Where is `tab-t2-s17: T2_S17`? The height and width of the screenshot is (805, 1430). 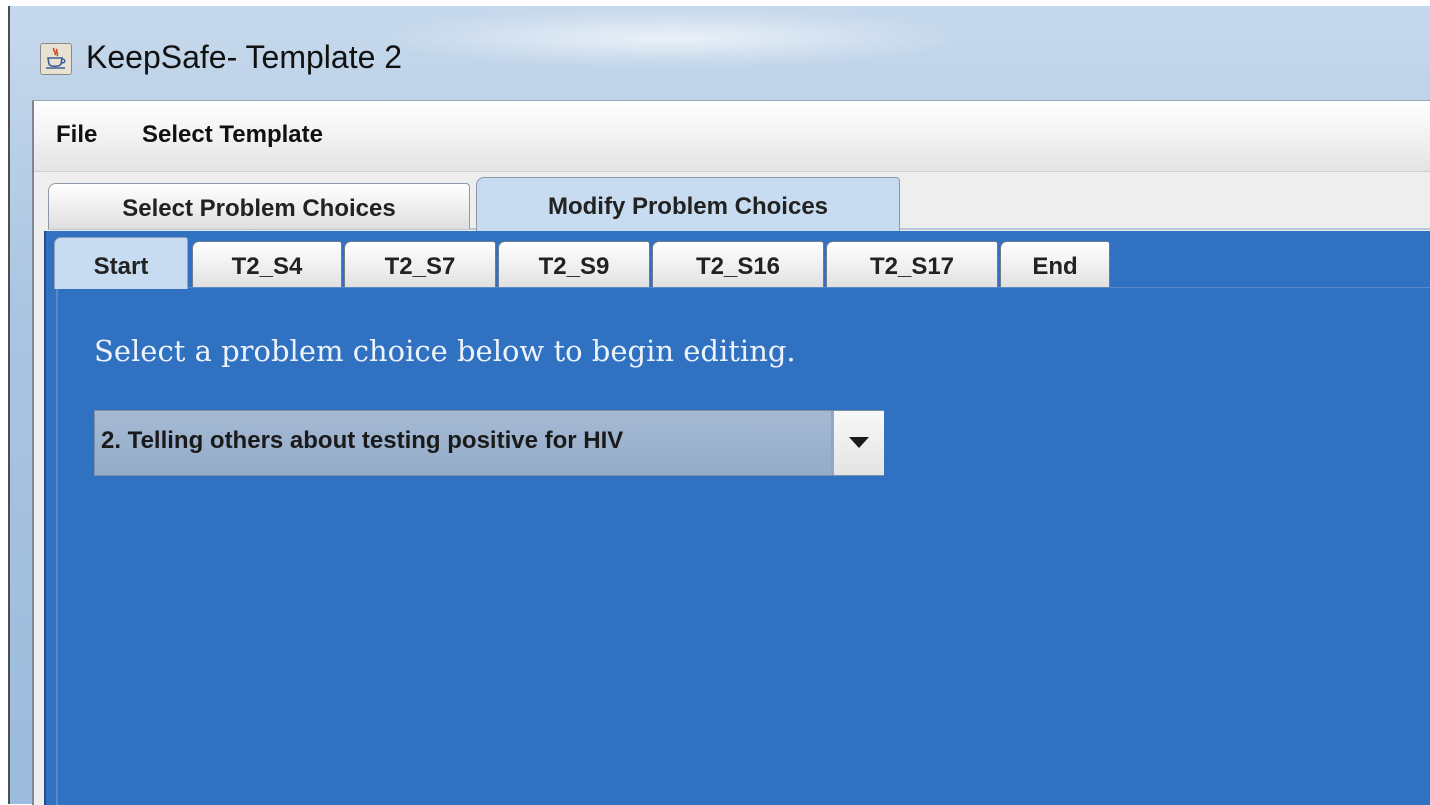 tab-t2-s17: T2_S17 is located at coordinates (912, 264).